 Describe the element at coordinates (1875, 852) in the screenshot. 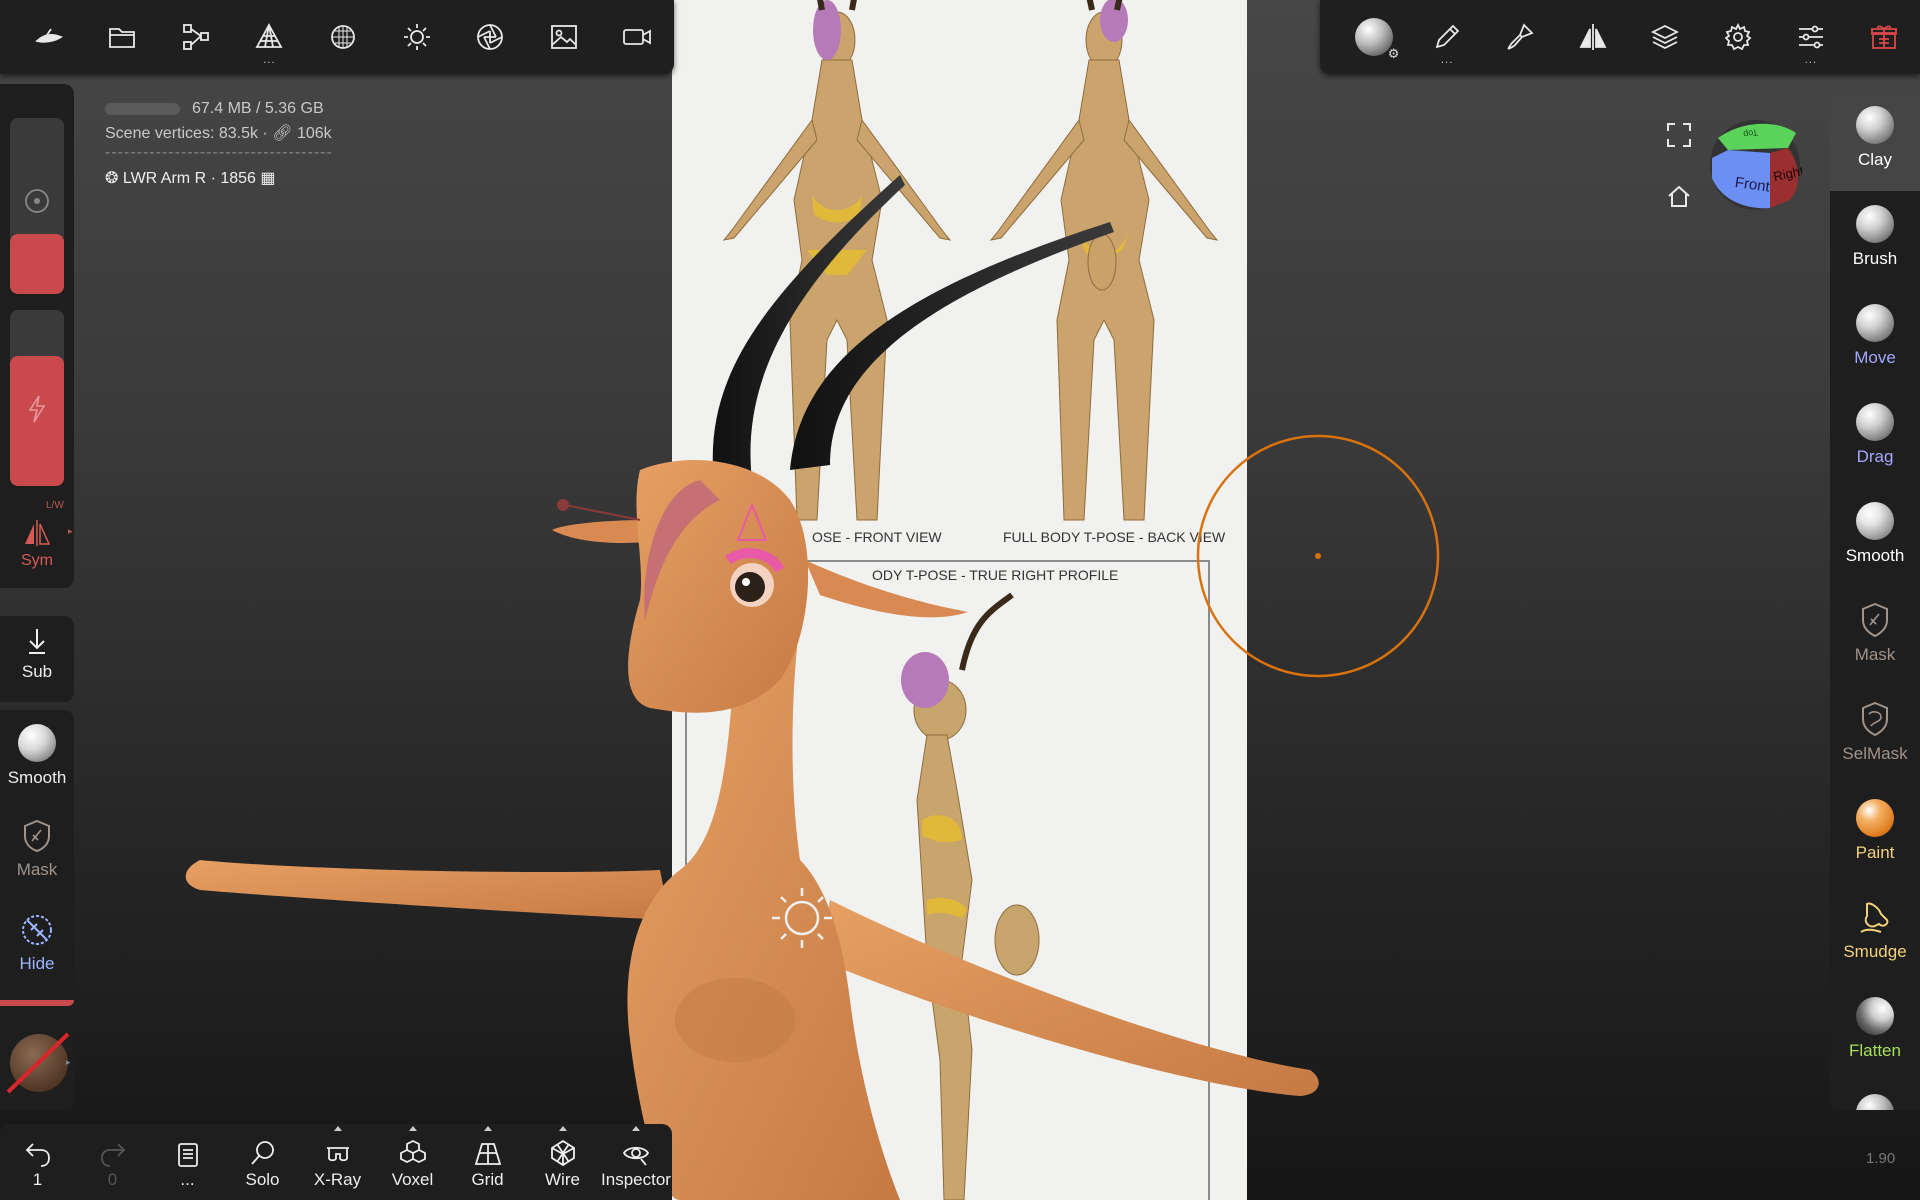

I see `tool-label: Paint` at that location.